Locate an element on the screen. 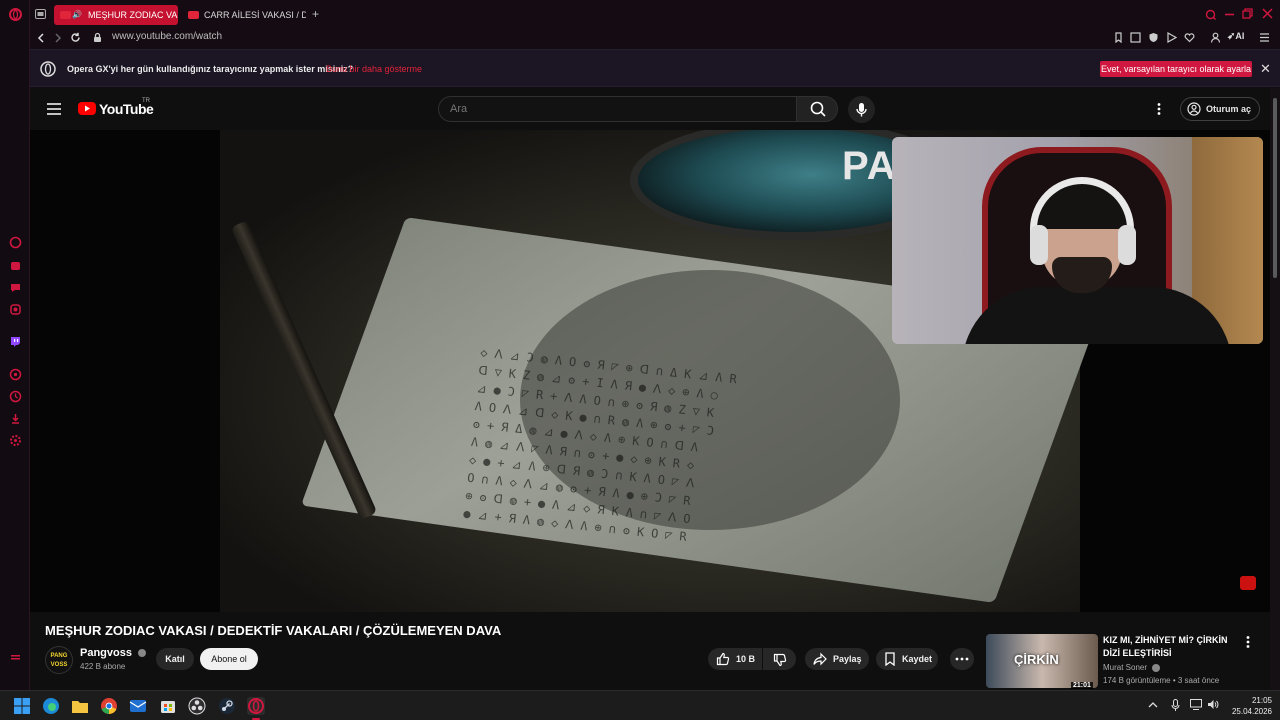  verified-icon is located at coordinates (1156, 667).